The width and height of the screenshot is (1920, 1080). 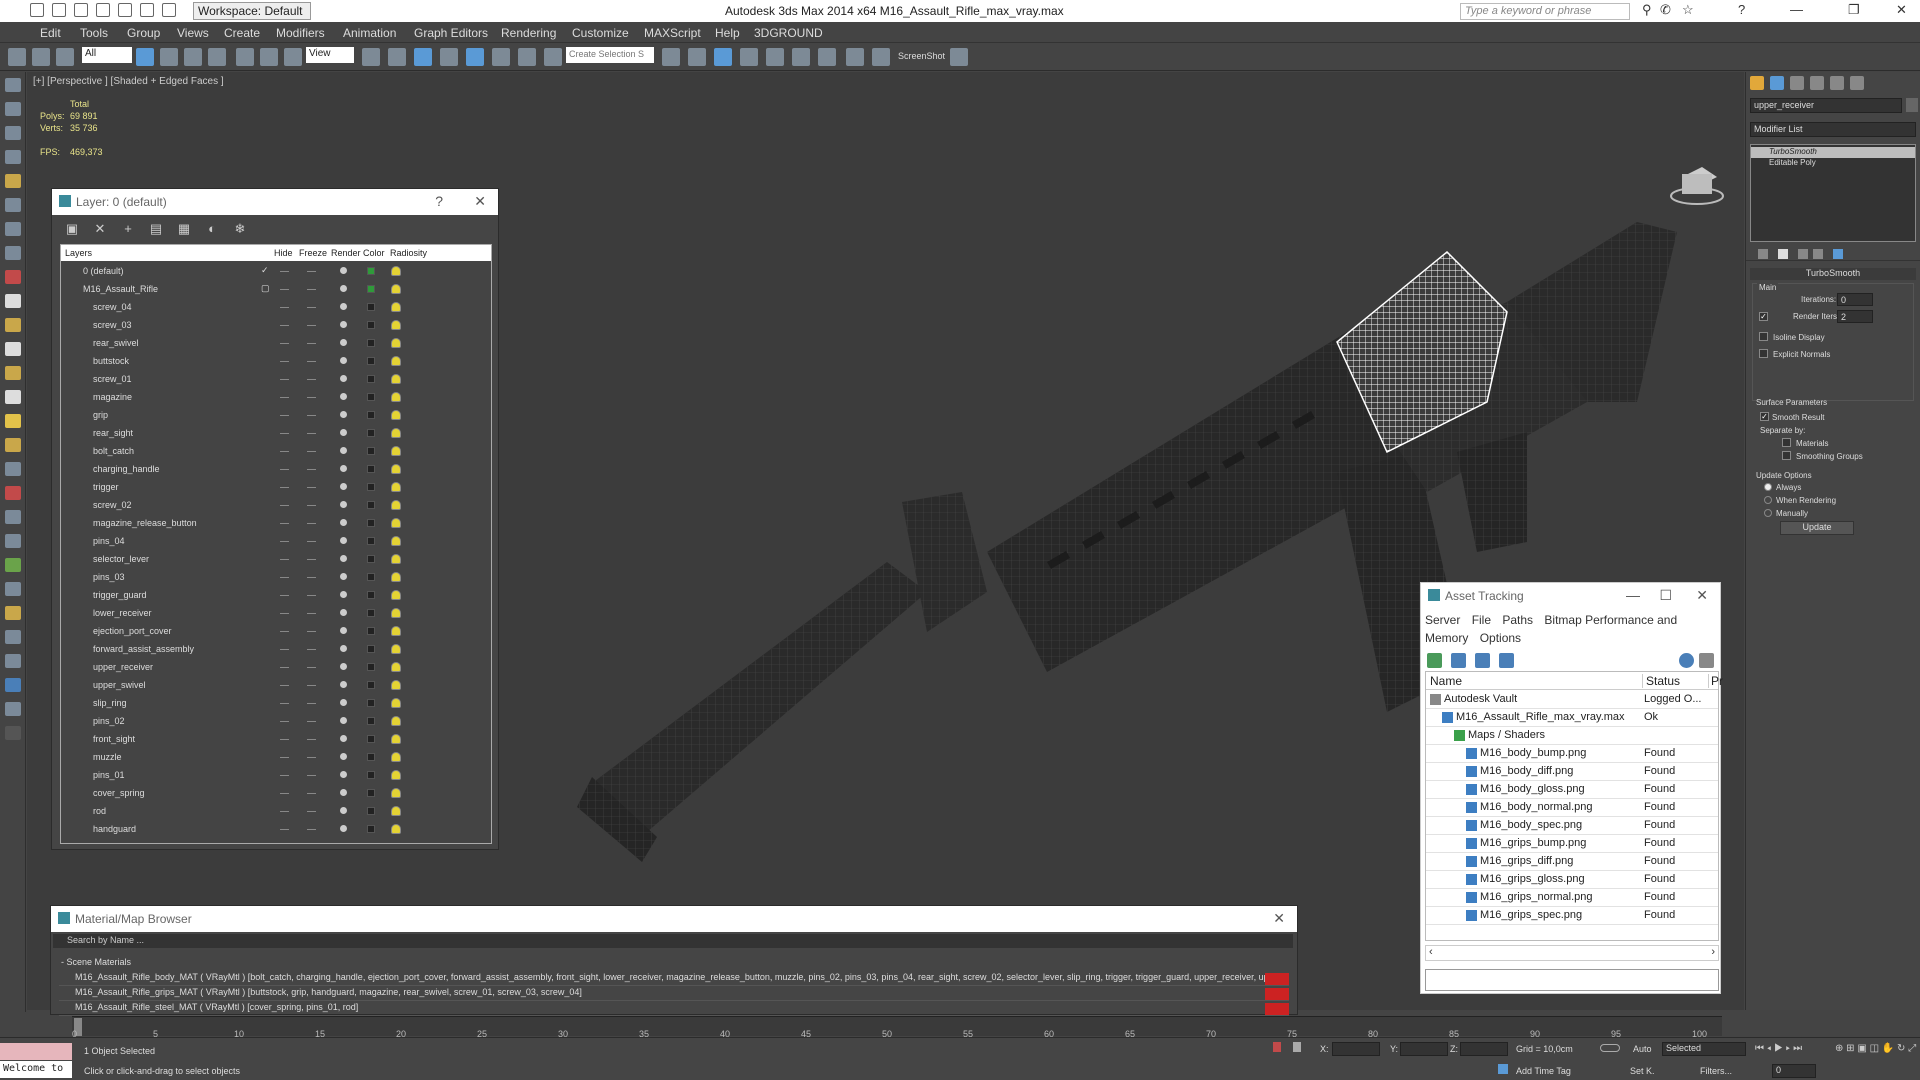 I want to click on scroll-right-icon: ›, so click(x=1713, y=952).